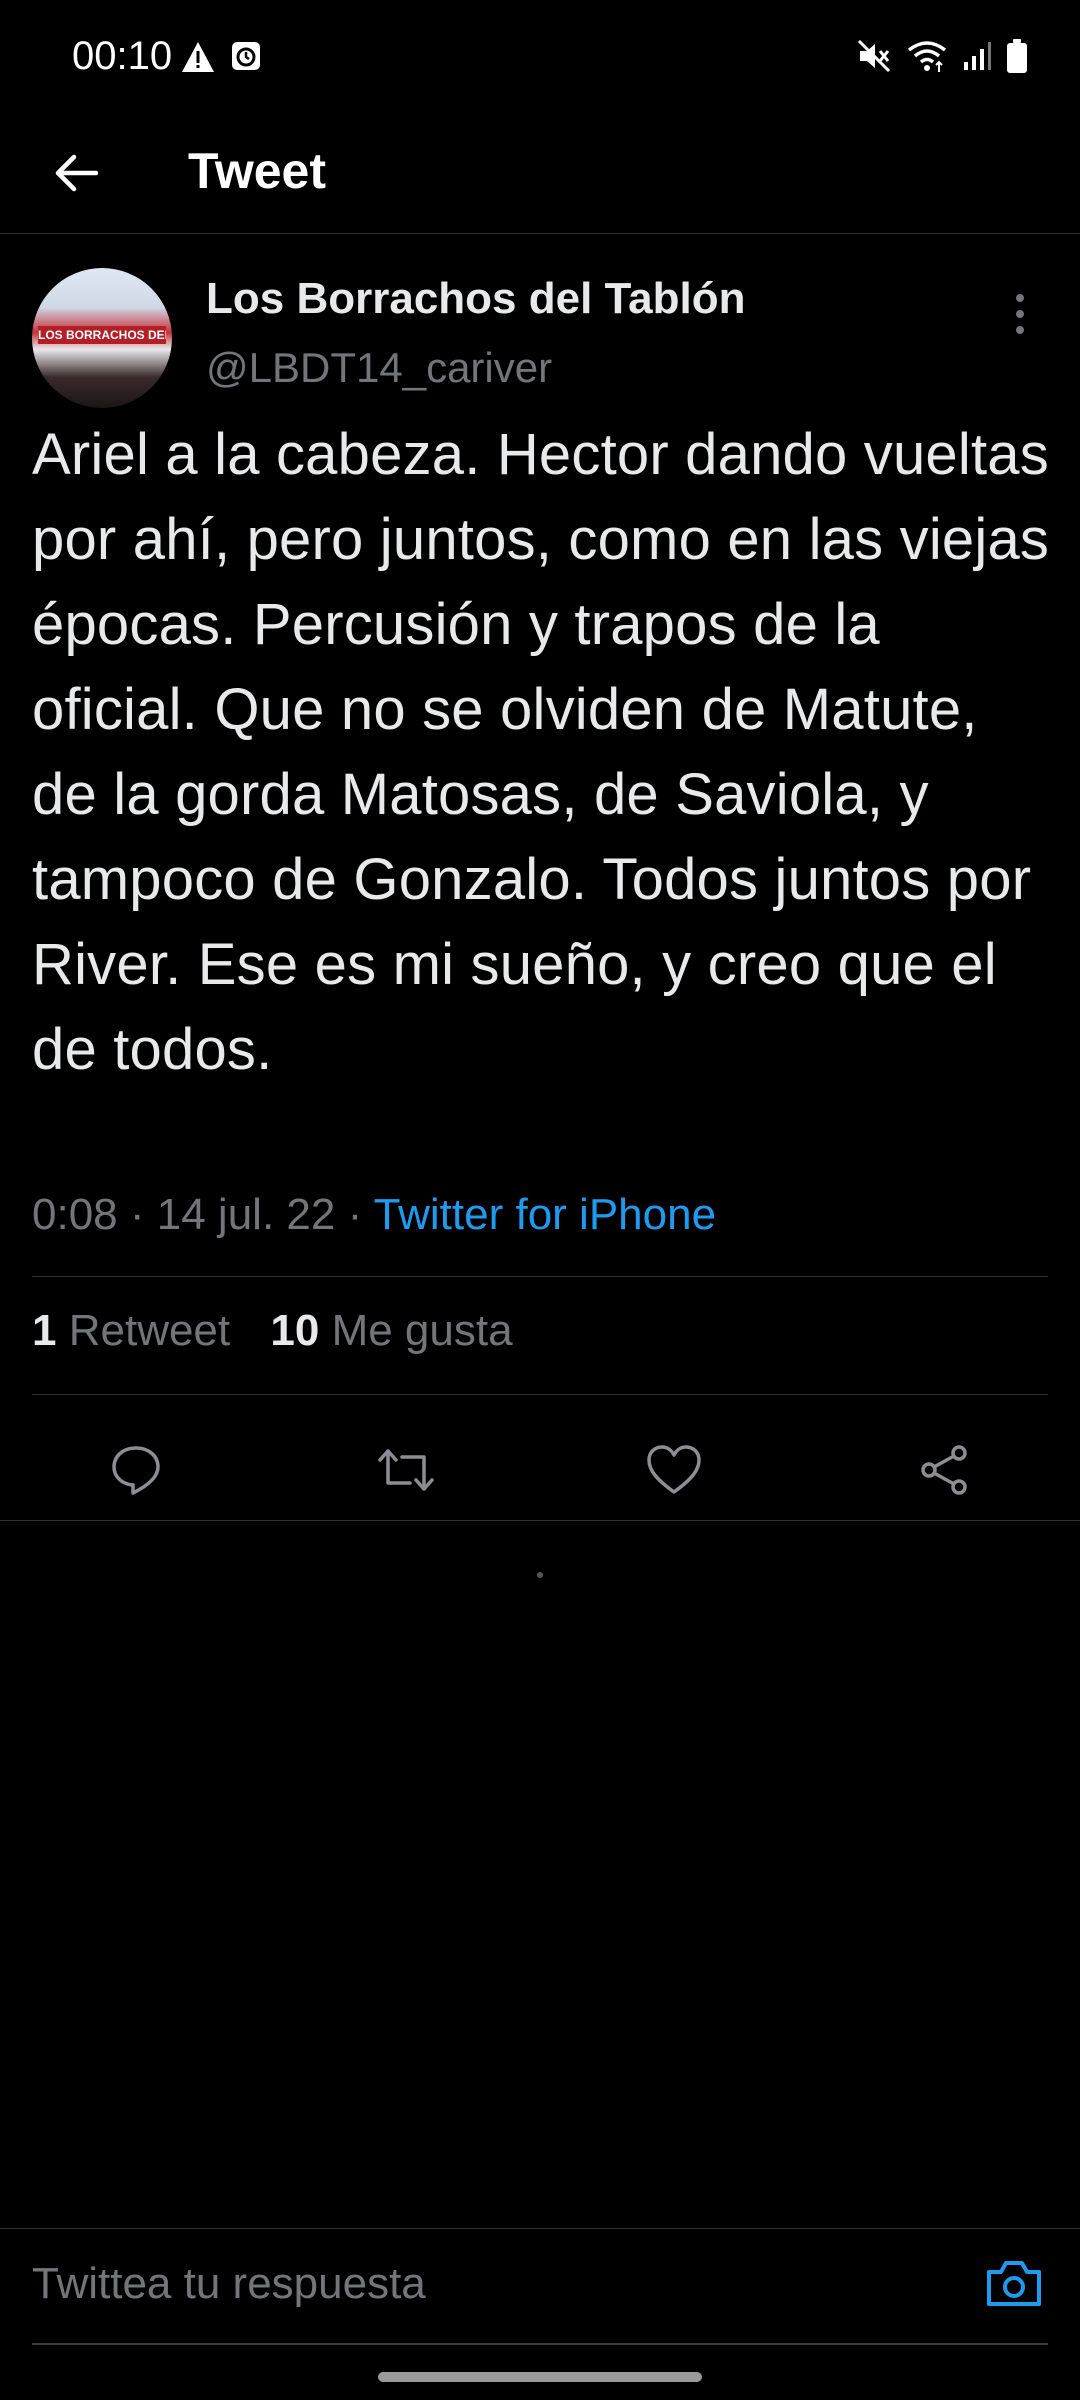 The height and width of the screenshot is (2400, 1080). What do you see at coordinates (44, 1330) in the screenshot?
I see `retweets-count: 1` at bounding box center [44, 1330].